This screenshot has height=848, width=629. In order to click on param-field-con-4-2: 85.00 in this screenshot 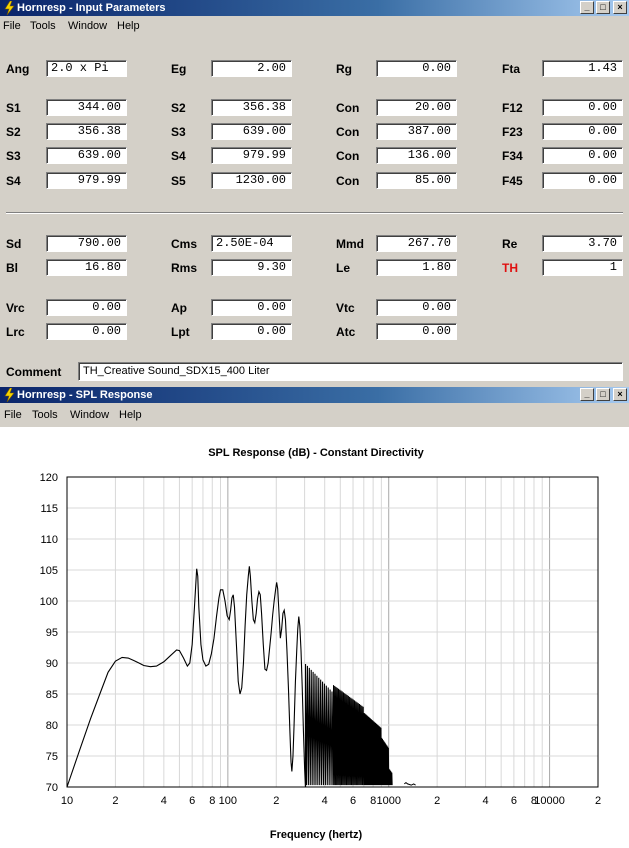, I will do `click(416, 180)`.